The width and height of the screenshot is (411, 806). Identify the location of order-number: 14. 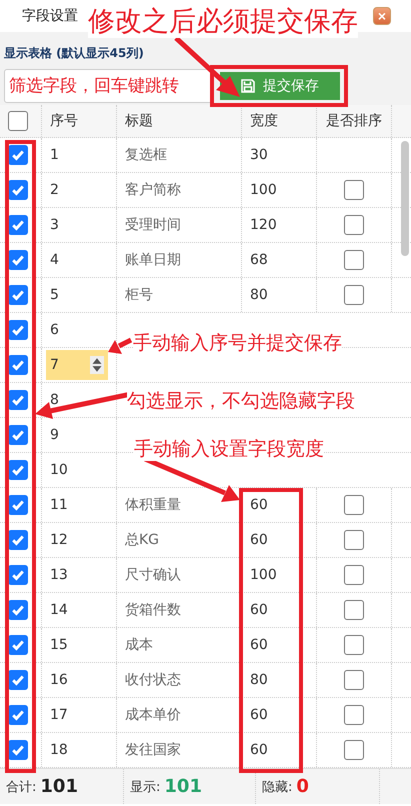
(59, 610).